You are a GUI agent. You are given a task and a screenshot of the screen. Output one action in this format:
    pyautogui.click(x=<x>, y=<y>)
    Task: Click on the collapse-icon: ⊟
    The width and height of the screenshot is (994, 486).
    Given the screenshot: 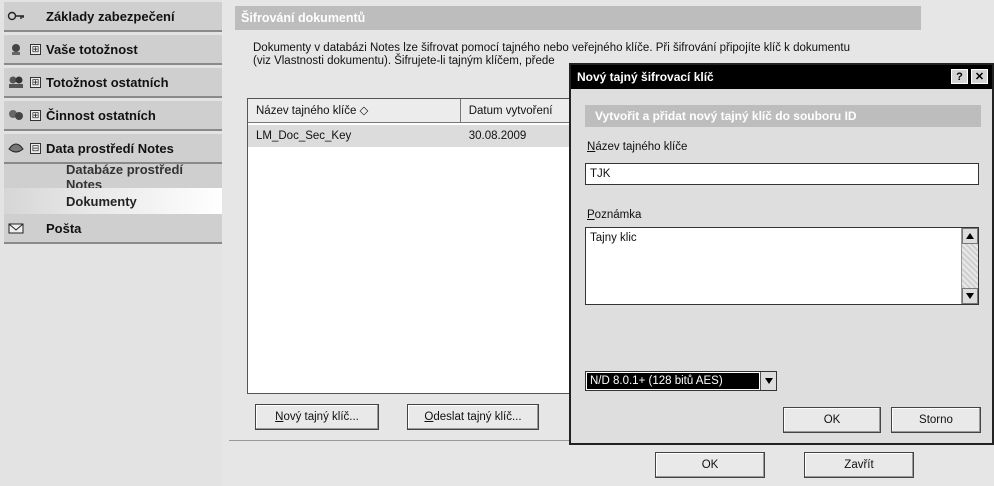 What is the action you would take?
    pyautogui.click(x=35, y=148)
    